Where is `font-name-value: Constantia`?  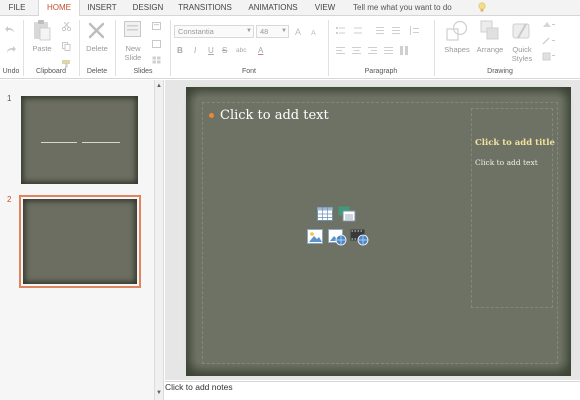
font-name-value: Constantia is located at coordinates (196, 31).